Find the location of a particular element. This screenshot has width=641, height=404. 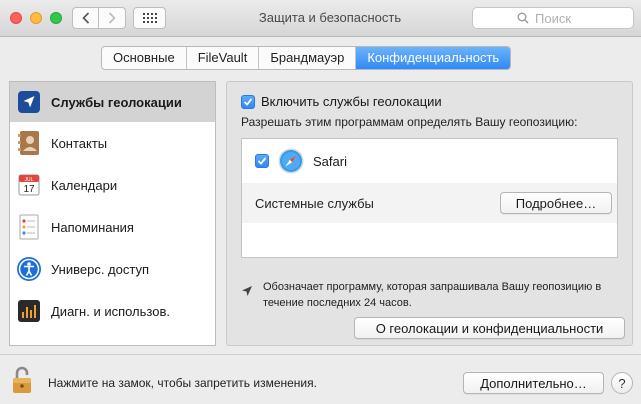

sidebar-item-reminders: Напоминания is located at coordinates (112, 227).